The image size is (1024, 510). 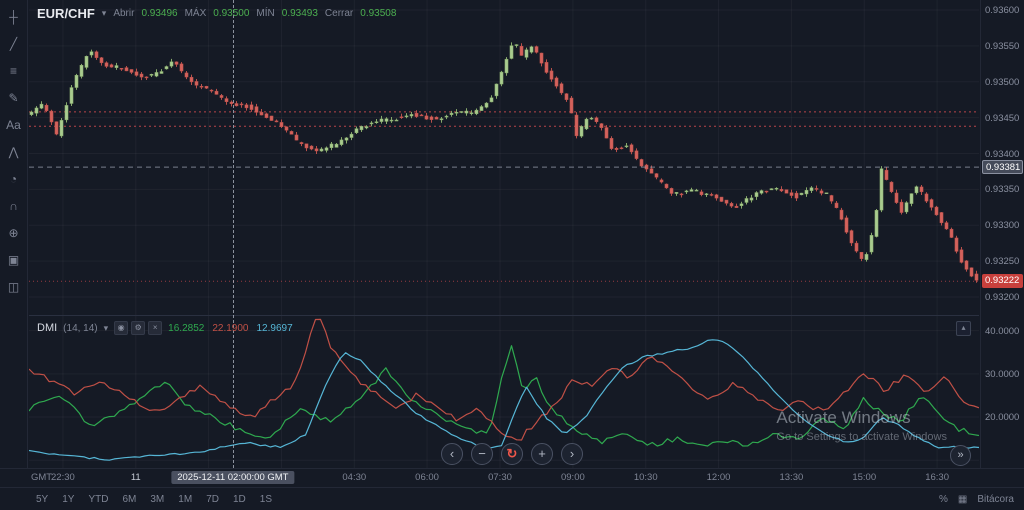 What do you see at coordinates (1002, 167) in the screenshot?
I see `crosshair-price-label: 0.93381` at bounding box center [1002, 167].